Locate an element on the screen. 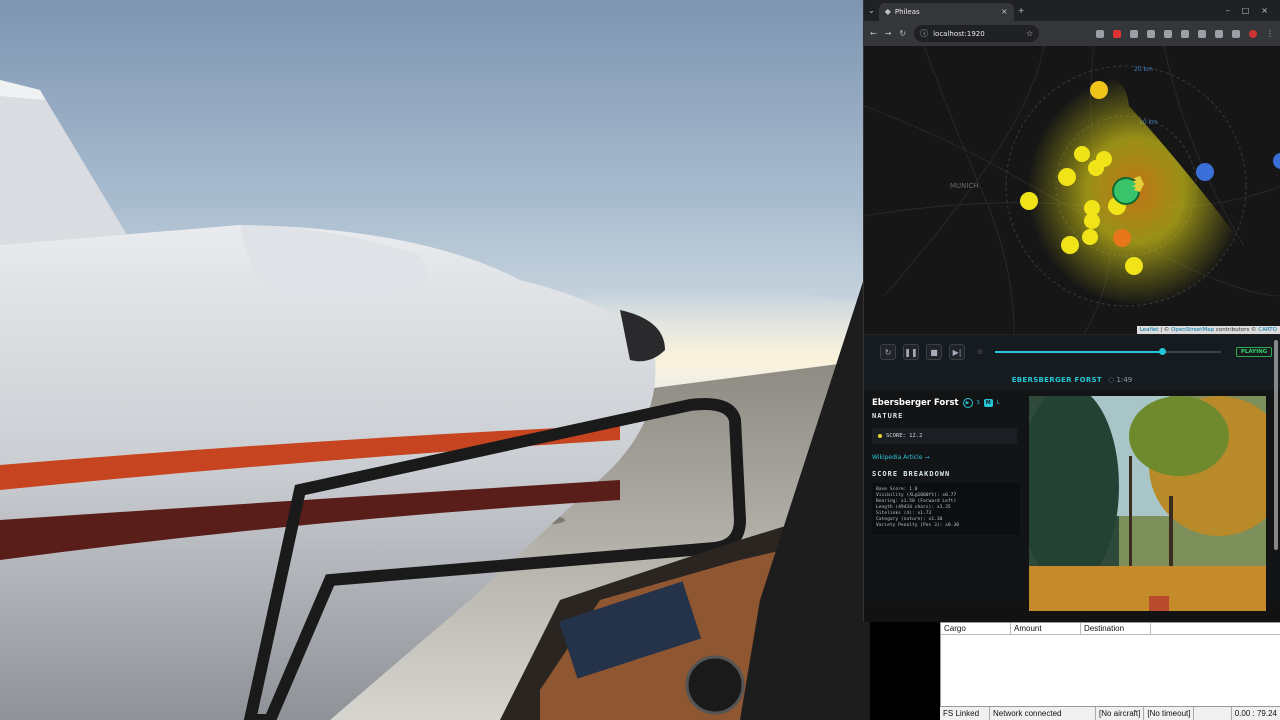  progress-slider is located at coordinates (1107, 351).